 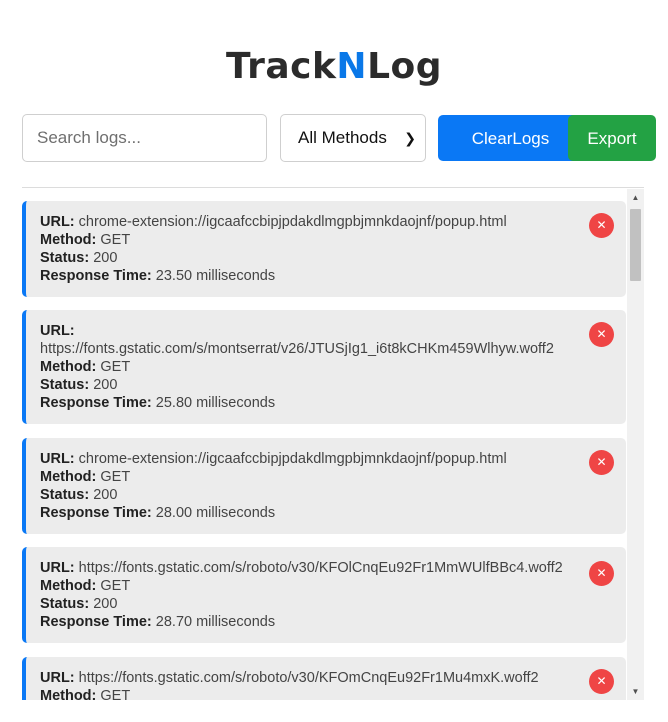 What do you see at coordinates (313, 403) in the screenshot?
I see `log-response-time-line: Response Time: 25.80 milliseconds` at bounding box center [313, 403].